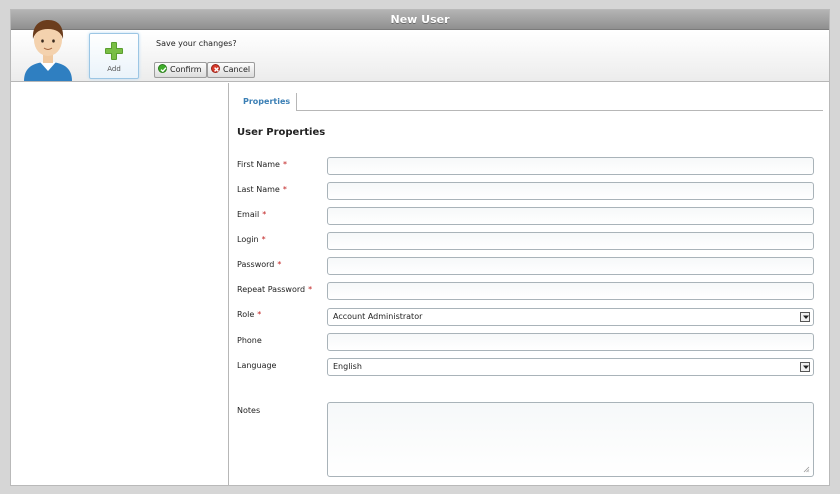 This screenshot has height=494, width=840. What do you see at coordinates (570, 241) in the screenshot?
I see `login-input` at bounding box center [570, 241].